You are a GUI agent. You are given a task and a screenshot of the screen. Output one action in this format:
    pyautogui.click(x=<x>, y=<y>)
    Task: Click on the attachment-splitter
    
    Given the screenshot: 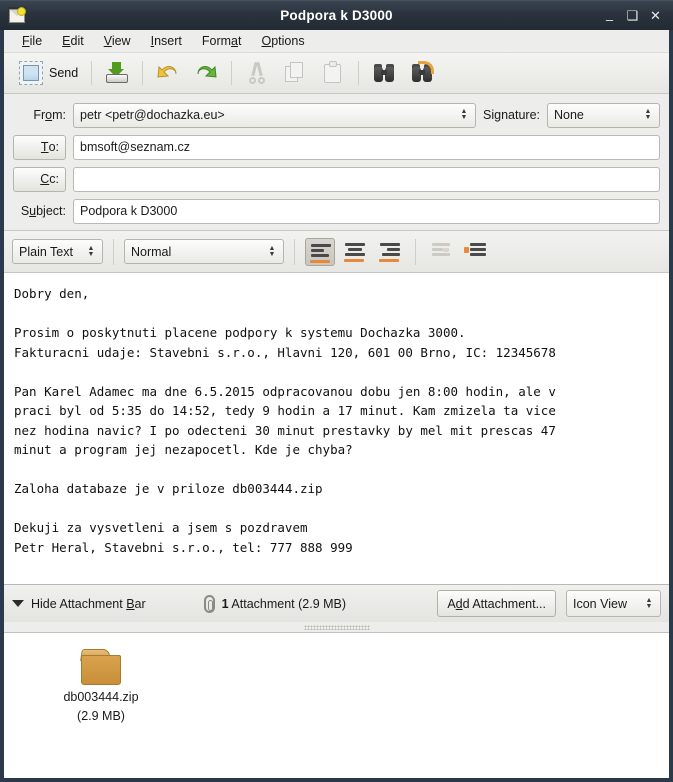 What is the action you would take?
    pyautogui.click(x=336, y=627)
    